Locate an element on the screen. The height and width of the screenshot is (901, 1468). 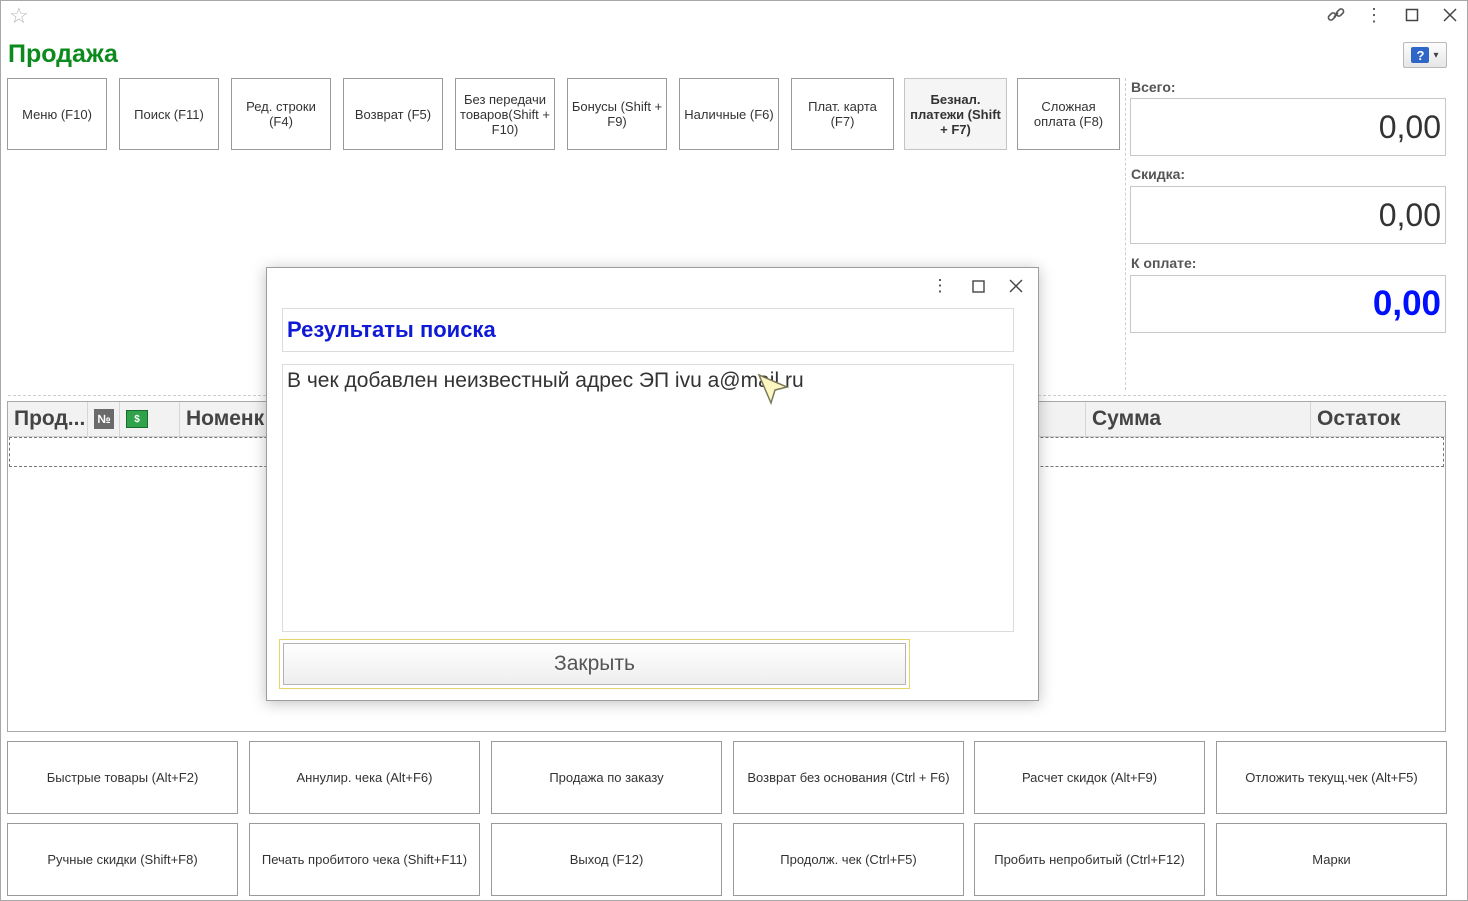
cash-button: Наличные (F6) is located at coordinates (729, 114).